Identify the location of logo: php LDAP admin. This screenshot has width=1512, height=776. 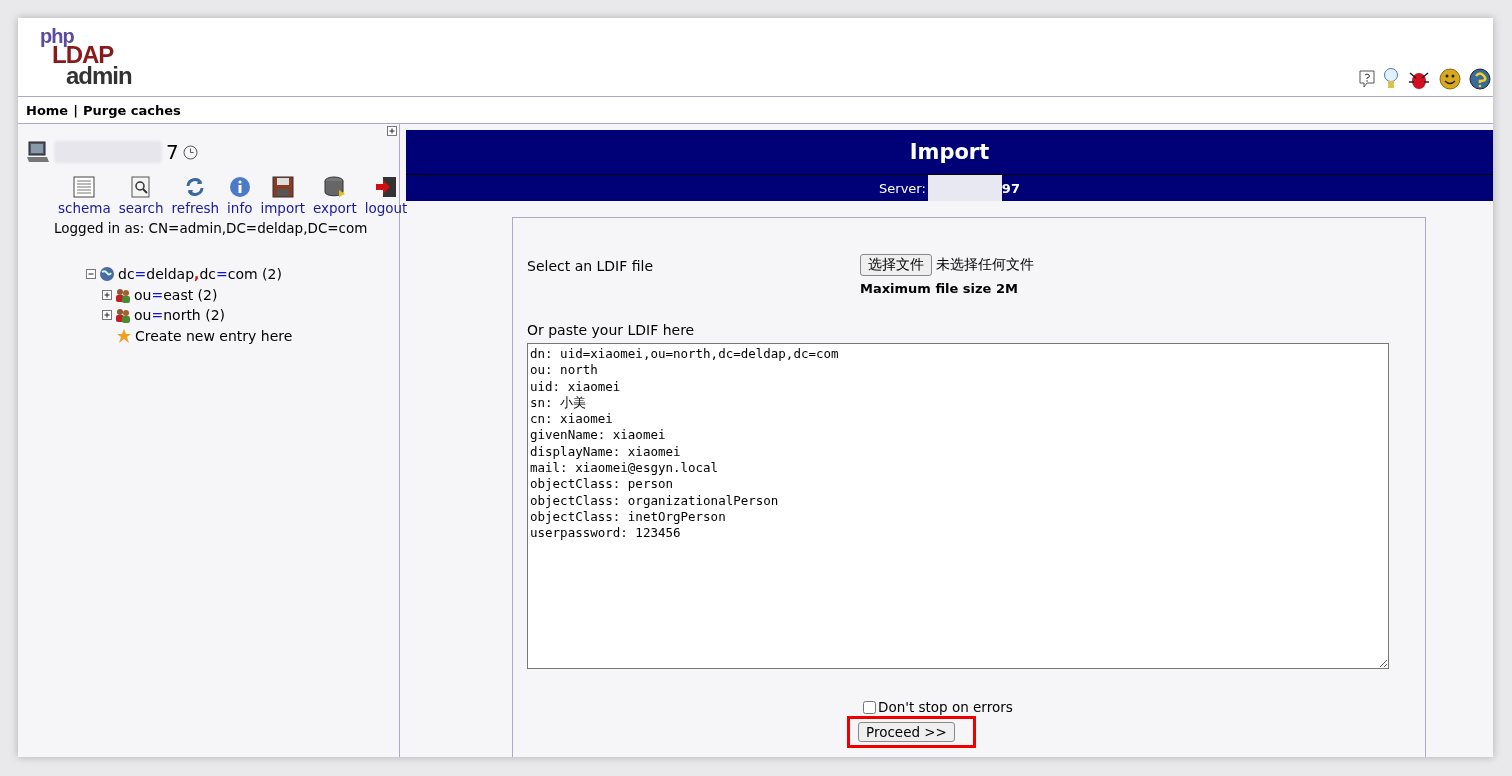
(85, 59).